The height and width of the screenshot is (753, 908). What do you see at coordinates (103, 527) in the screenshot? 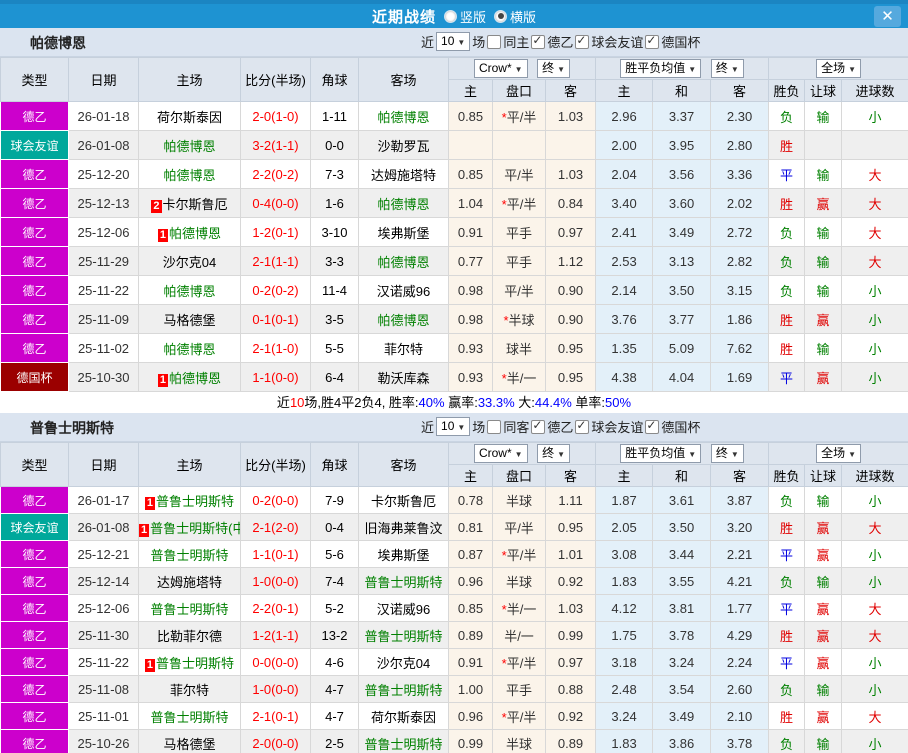
I see `match-date: 26-01-08` at bounding box center [103, 527].